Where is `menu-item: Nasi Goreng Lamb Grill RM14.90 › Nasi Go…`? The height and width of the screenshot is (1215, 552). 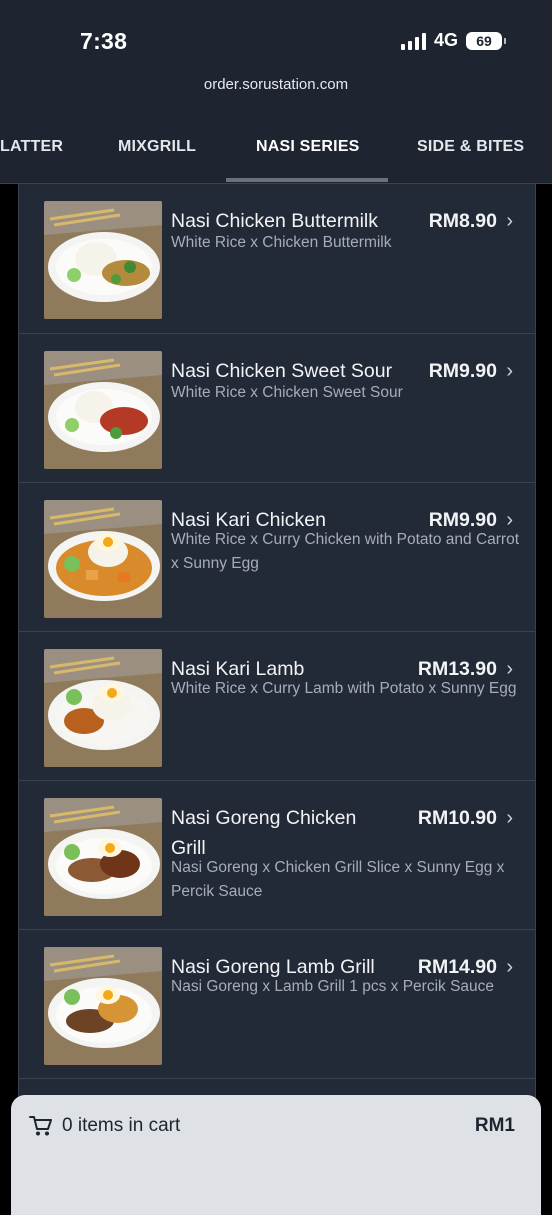
menu-item: Nasi Goreng Lamb Grill RM14.90 › Nasi Go… is located at coordinates (277, 1004).